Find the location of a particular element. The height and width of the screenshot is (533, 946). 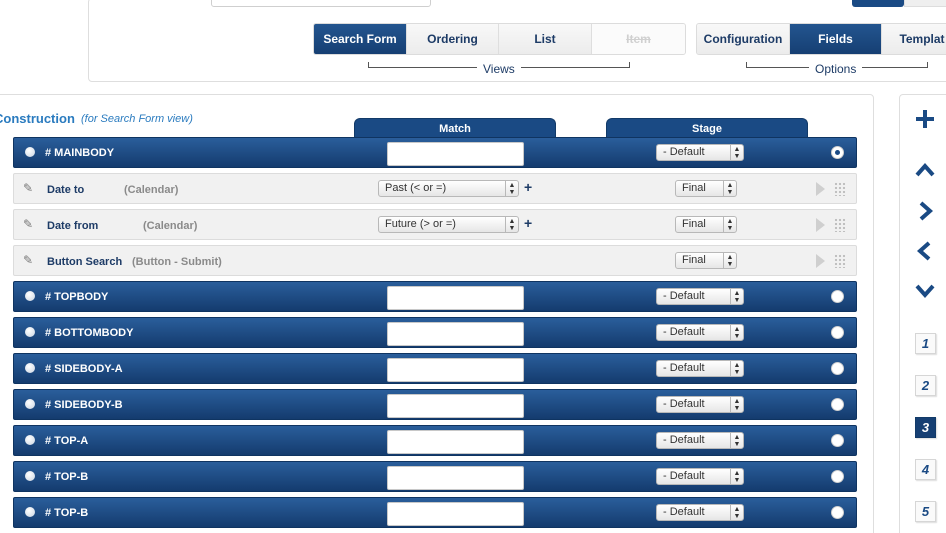

options-tab-group: Configuration Fields Templat is located at coordinates (821, 39).